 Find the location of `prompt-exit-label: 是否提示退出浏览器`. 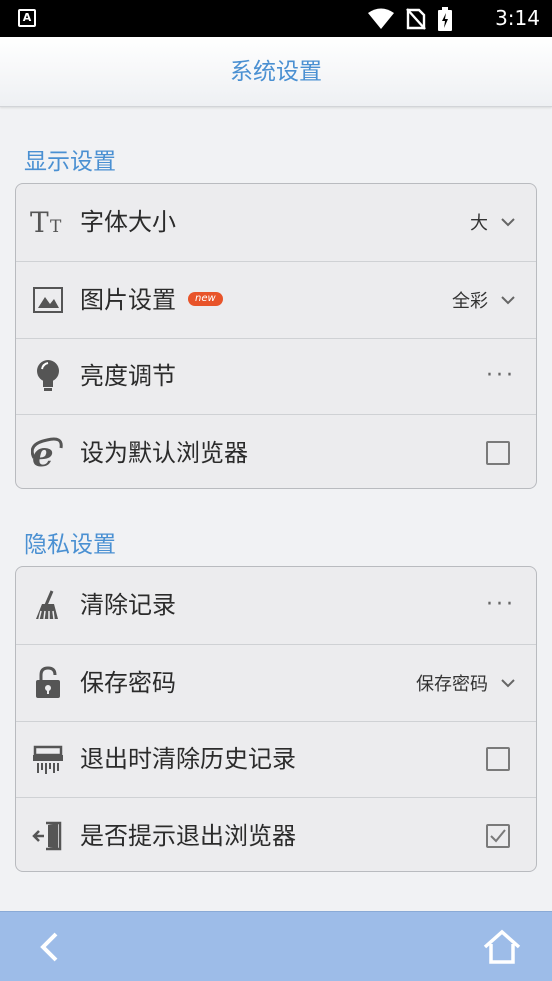

prompt-exit-label: 是否提示退出浏览器 is located at coordinates (188, 836).